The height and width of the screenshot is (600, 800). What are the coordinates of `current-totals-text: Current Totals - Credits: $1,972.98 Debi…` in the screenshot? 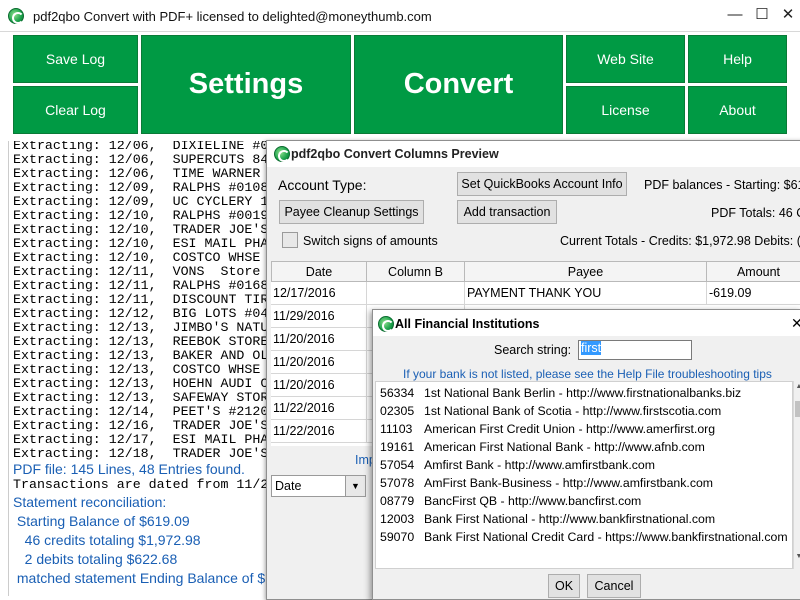 It's located at (680, 241).